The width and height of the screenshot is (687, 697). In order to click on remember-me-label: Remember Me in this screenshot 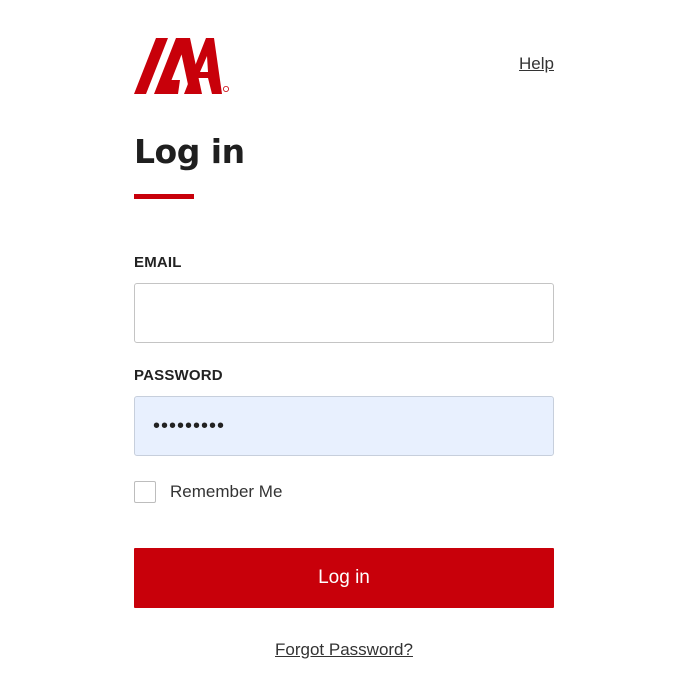, I will do `click(226, 491)`.